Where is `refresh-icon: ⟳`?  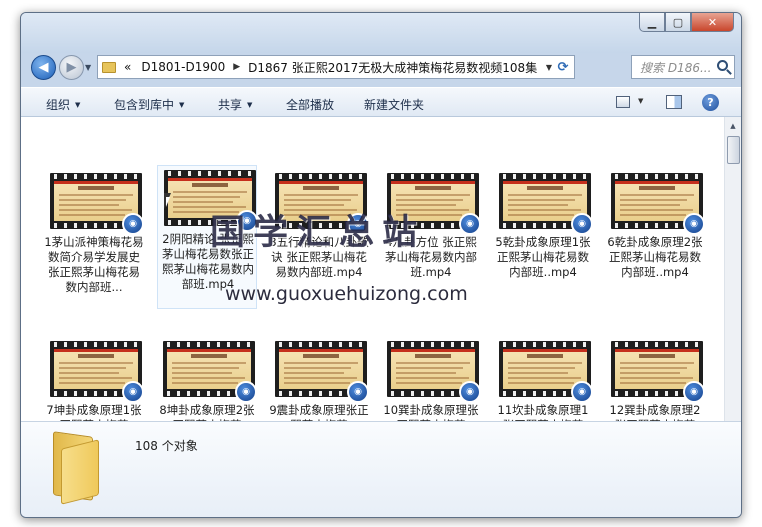 refresh-icon: ⟳ is located at coordinates (563, 67).